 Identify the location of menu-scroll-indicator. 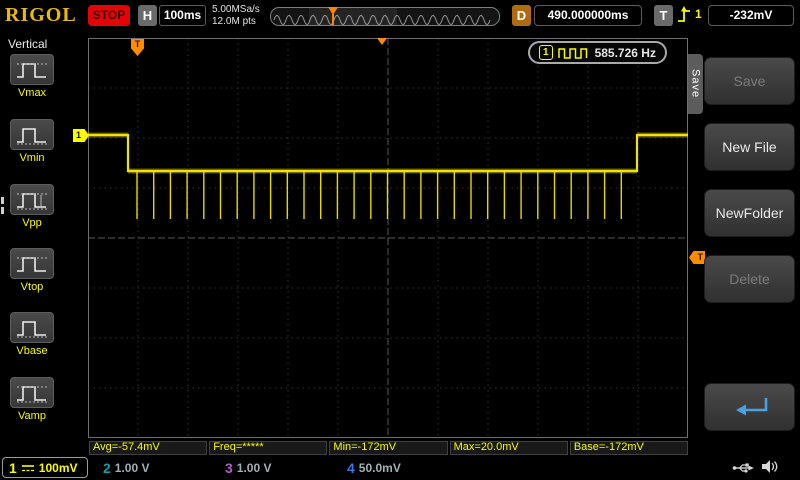
(2, 207).